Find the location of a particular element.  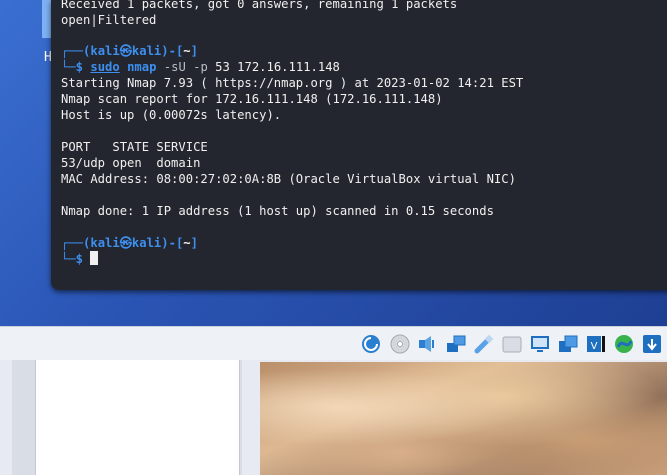

optical-disk-icon is located at coordinates (400, 344).